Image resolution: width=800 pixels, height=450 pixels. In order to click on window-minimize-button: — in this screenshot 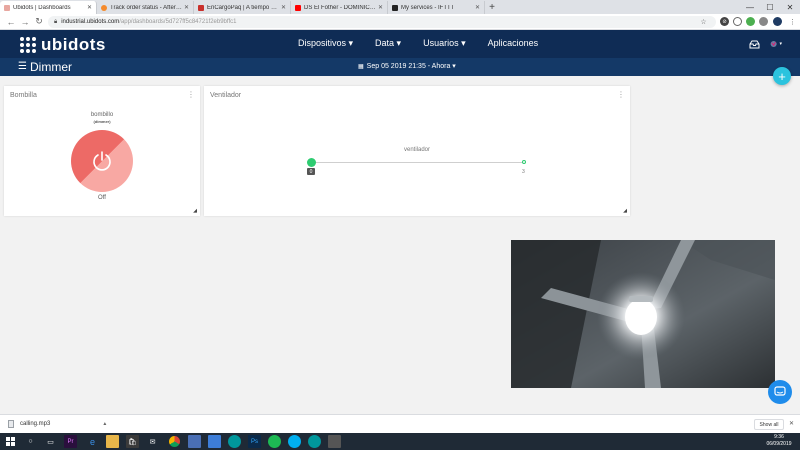, I will do `click(750, 7)`.